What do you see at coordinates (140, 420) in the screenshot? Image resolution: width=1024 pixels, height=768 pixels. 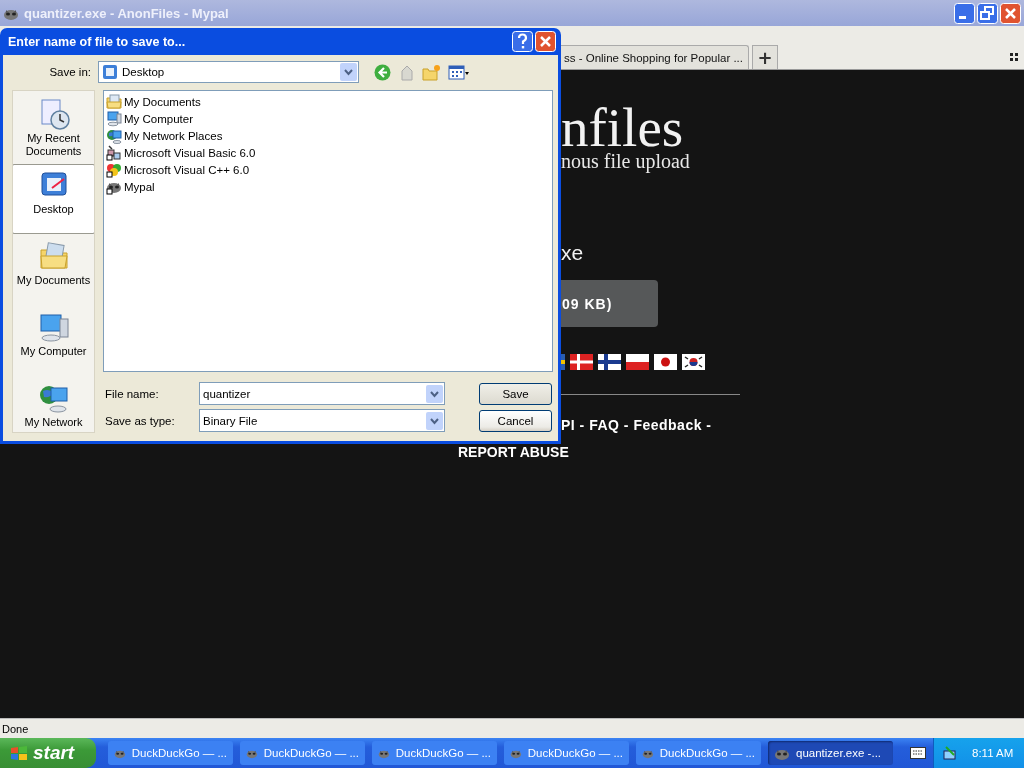 I see `file-type-label: Save as type:` at bounding box center [140, 420].